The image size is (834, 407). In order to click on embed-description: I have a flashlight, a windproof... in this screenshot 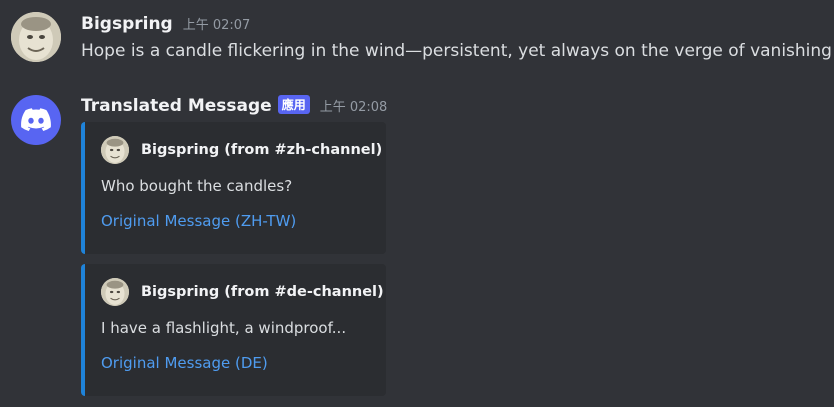, I will do `click(224, 328)`.